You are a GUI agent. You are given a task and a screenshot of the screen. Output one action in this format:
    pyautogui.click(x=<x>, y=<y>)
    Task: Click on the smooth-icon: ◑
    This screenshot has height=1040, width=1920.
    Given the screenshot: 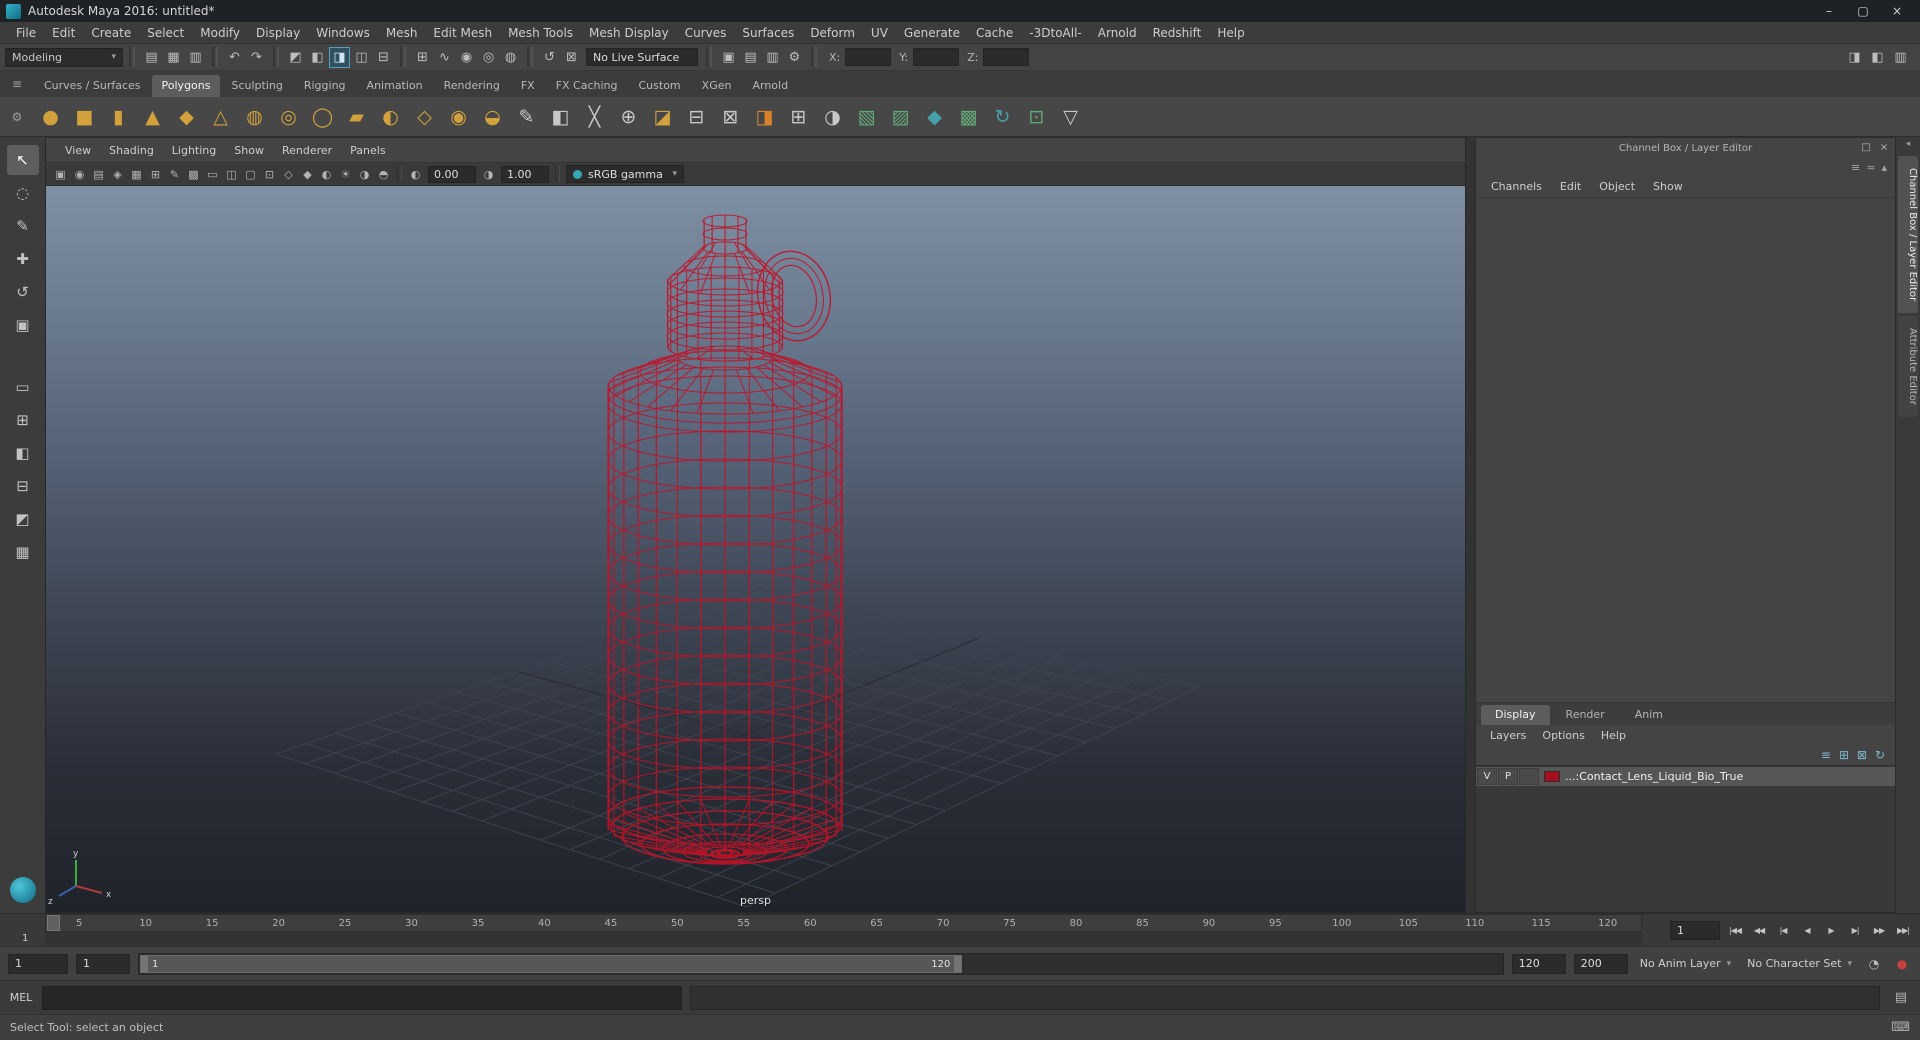 What is the action you would take?
    pyautogui.click(x=832, y=116)
    